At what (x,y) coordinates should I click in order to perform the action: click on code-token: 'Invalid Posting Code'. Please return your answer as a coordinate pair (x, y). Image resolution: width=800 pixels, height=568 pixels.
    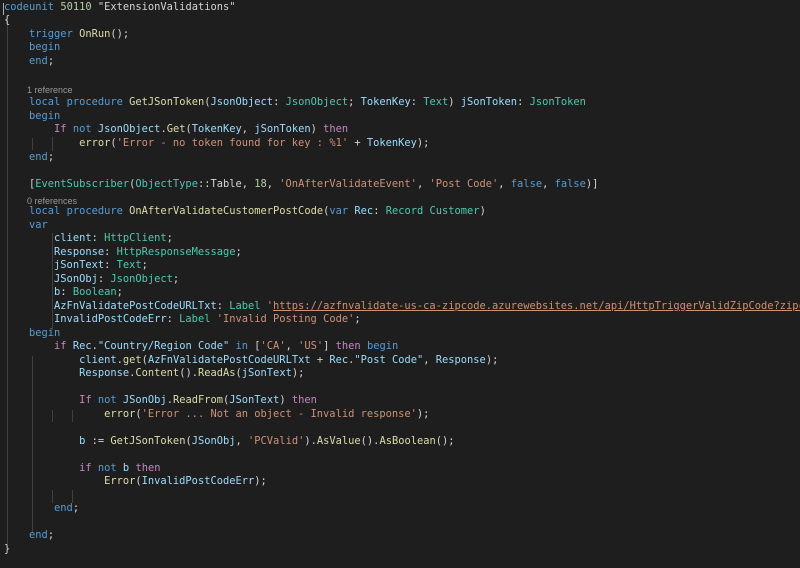
    Looking at the image, I should click on (285, 319).